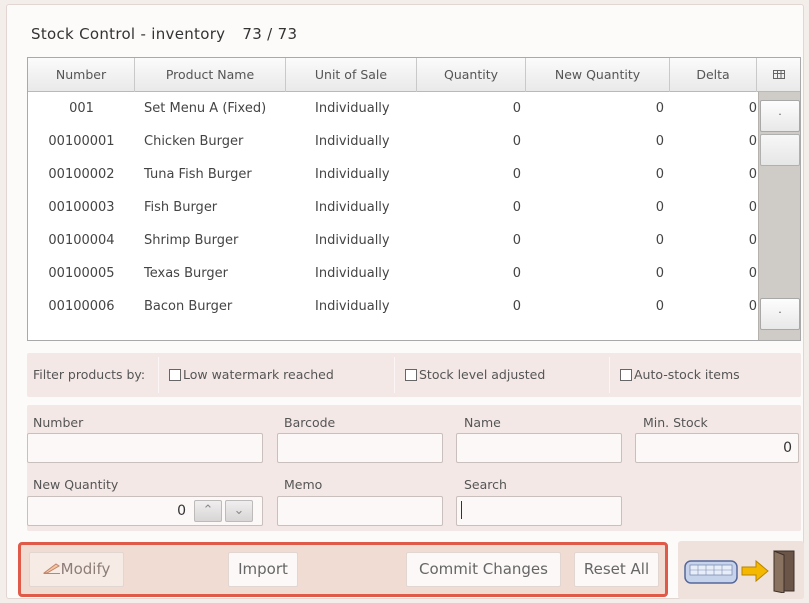  What do you see at coordinates (393, 174) in the screenshot?
I see `table-row: 00100002 Tuna Fish Burger Individually 0 0 0` at bounding box center [393, 174].